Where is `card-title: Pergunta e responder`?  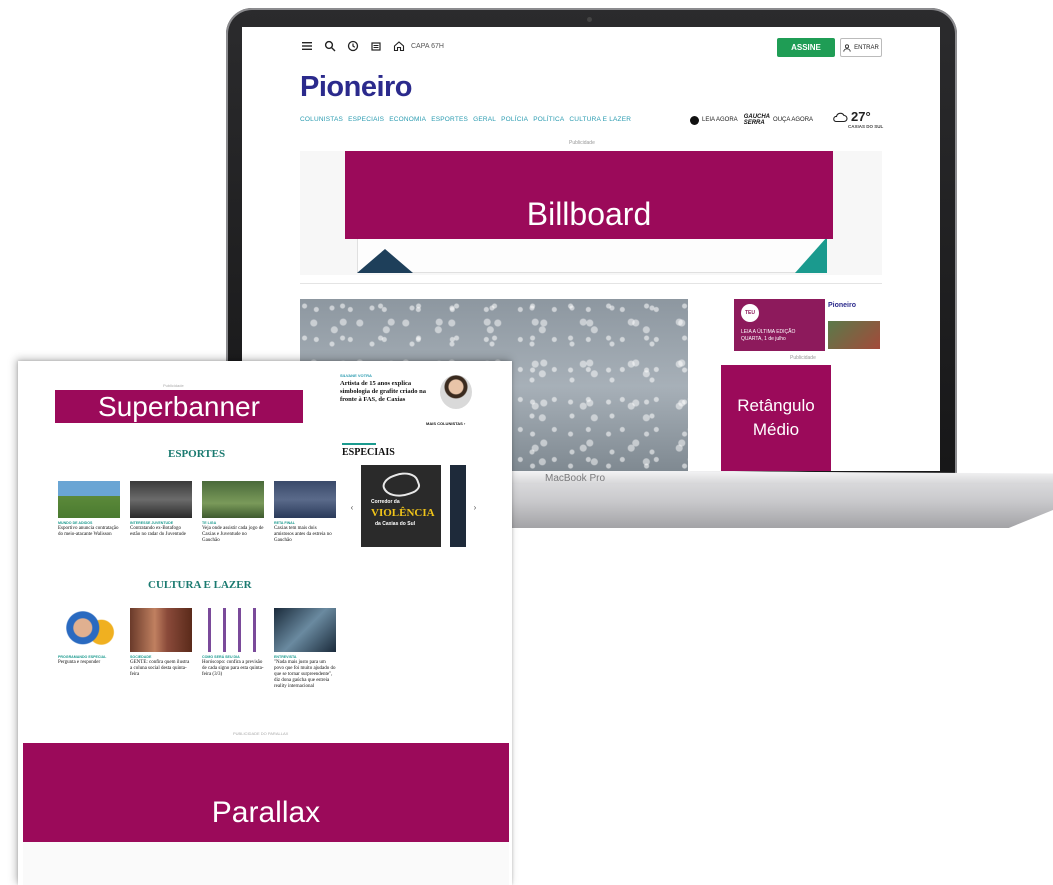 card-title: Pergunta e responder is located at coordinates (79, 662).